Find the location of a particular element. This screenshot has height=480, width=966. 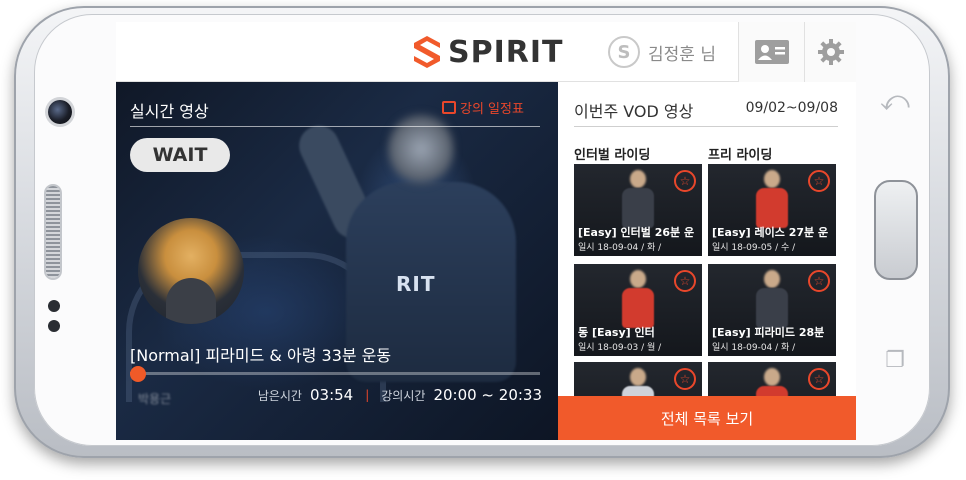

vod-tile-meta: 일시 18-09-03 / 월 / is located at coordinates (620, 348).